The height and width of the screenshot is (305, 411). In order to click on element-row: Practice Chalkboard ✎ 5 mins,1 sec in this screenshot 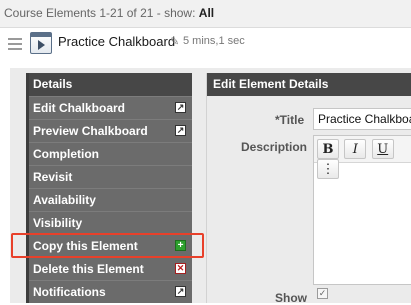, I will do `click(205, 46)`.